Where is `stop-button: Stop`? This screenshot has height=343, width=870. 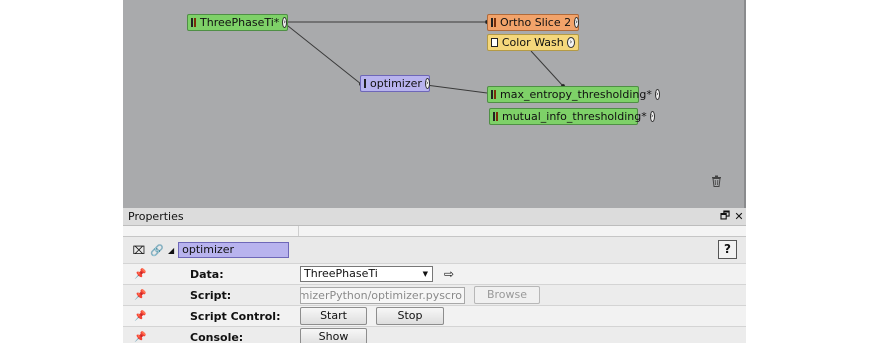
stop-button: Stop is located at coordinates (410, 316).